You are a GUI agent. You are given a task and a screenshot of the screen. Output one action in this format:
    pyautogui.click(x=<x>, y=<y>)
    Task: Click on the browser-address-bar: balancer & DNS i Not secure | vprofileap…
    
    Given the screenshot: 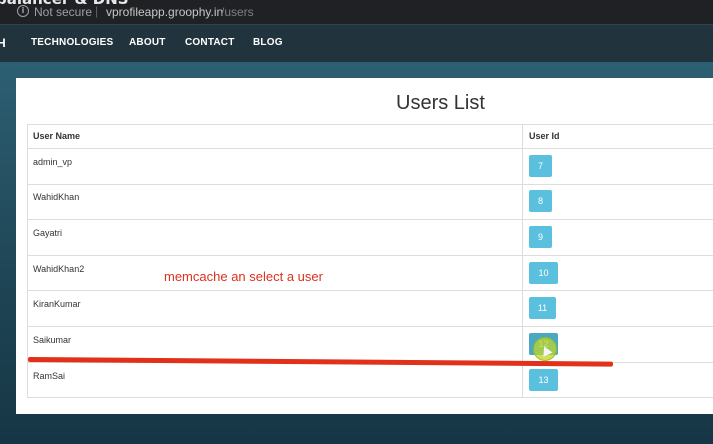 What is the action you would take?
    pyautogui.click(x=356, y=12)
    